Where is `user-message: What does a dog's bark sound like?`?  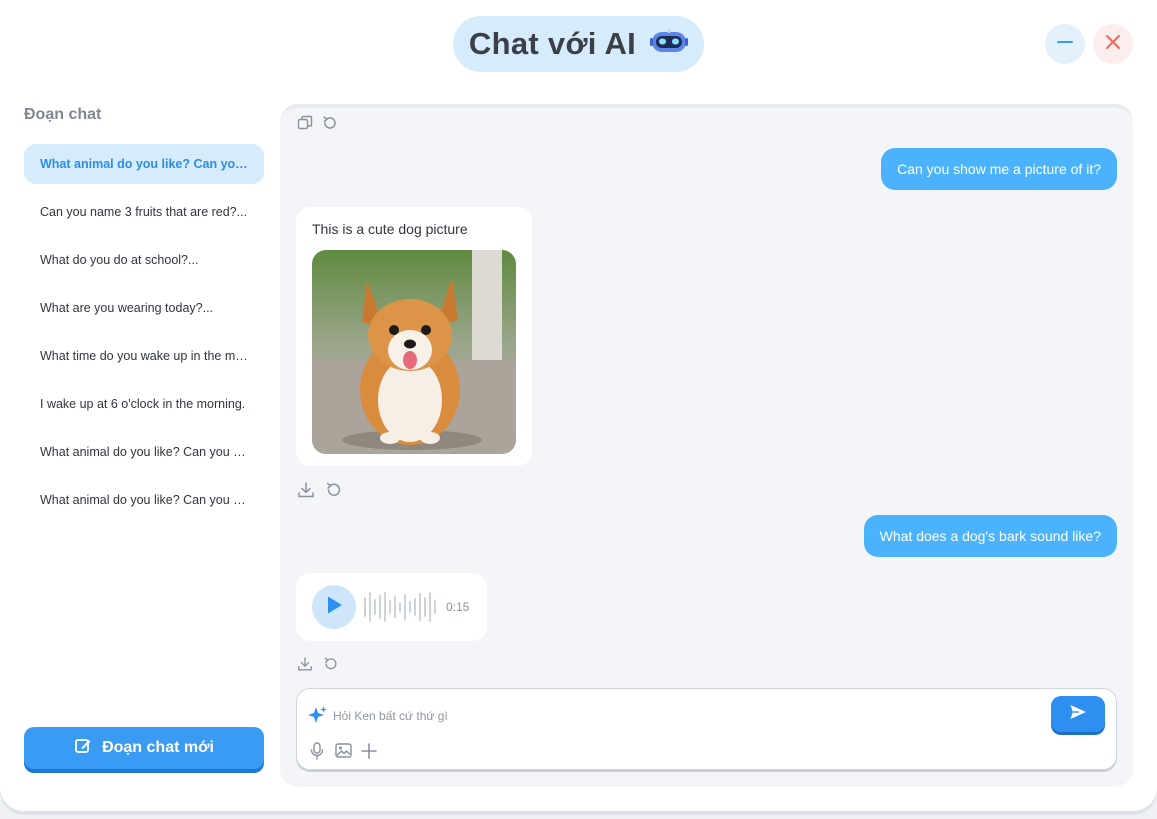
user-message: What does a dog's bark sound like? is located at coordinates (990, 536).